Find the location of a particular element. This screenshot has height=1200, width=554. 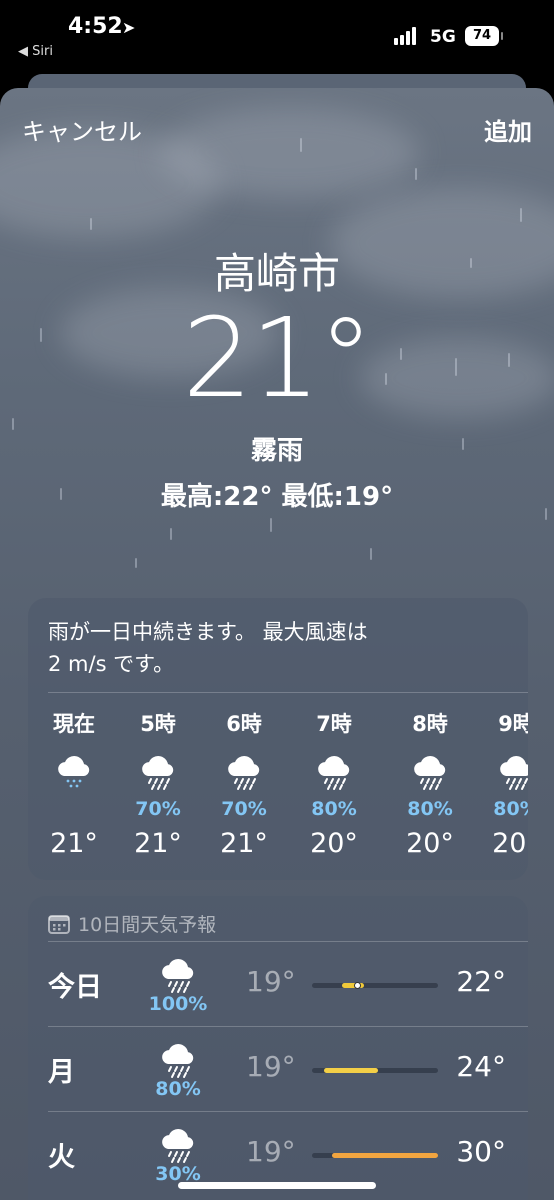

home-indicator is located at coordinates (277, 1185).